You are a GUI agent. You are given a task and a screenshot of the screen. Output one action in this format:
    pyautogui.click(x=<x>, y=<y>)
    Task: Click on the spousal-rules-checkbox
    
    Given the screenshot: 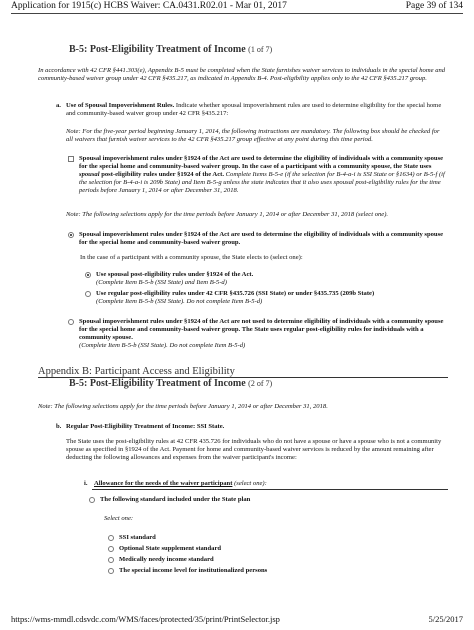 What is the action you would take?
    pyautogui.click(x=71, y=159)
    